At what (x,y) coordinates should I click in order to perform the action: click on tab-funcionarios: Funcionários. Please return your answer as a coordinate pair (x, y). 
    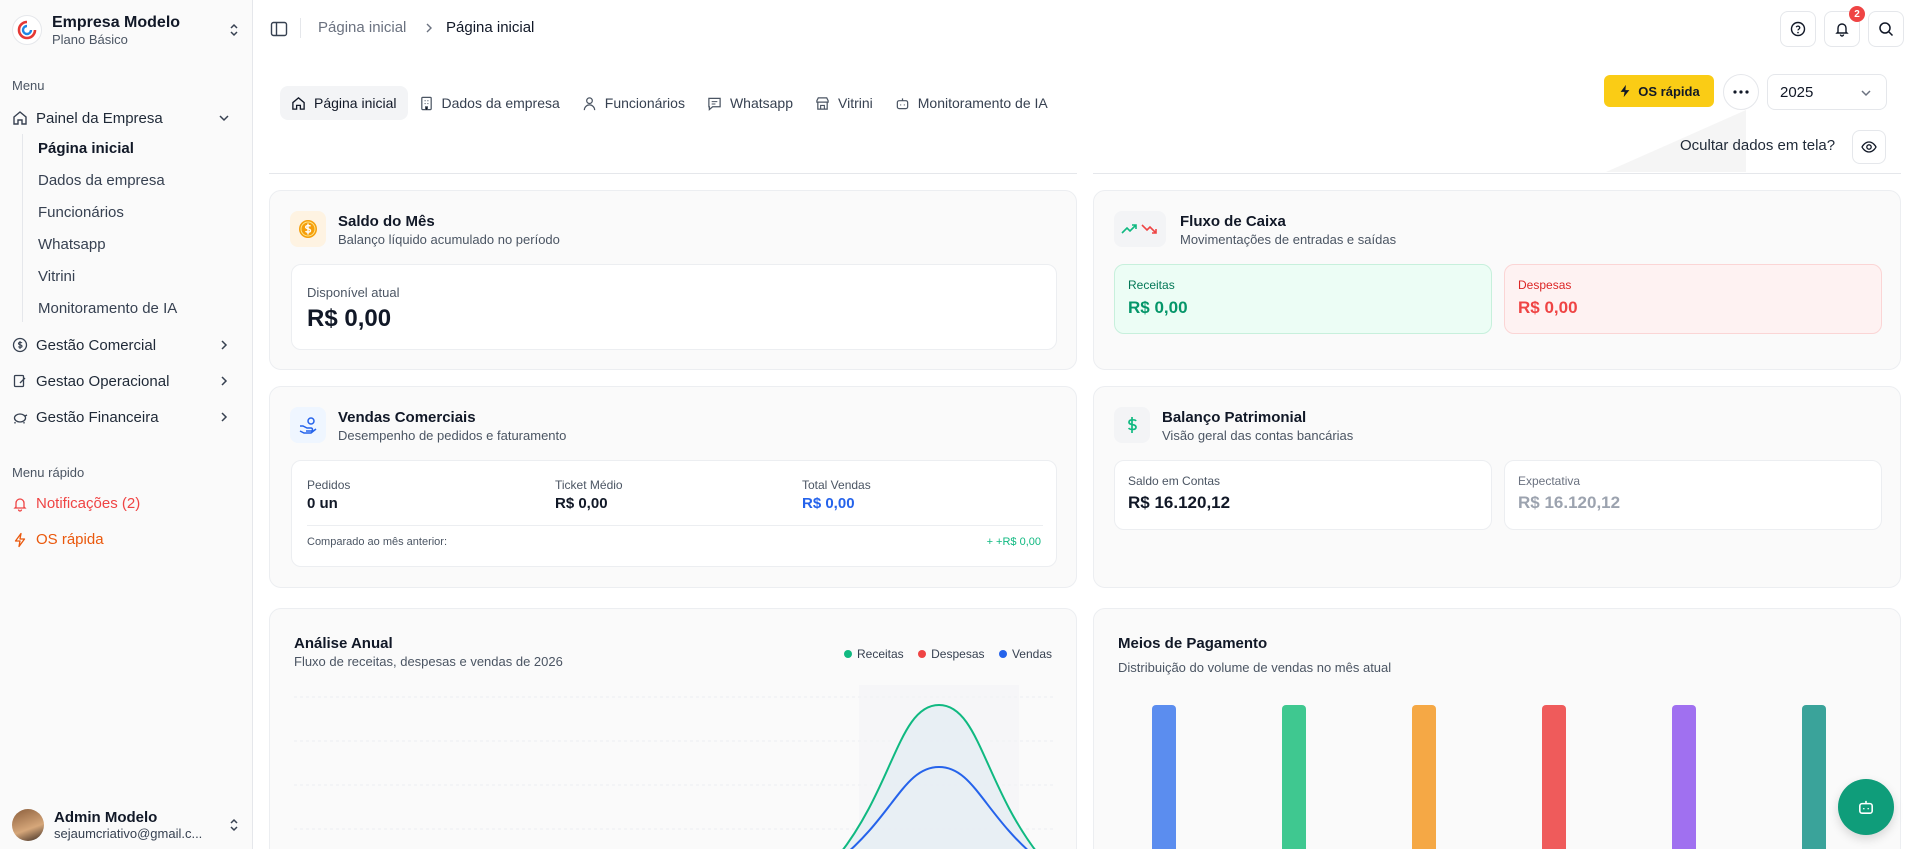
    Looking at the image, I should click on (633, 103).